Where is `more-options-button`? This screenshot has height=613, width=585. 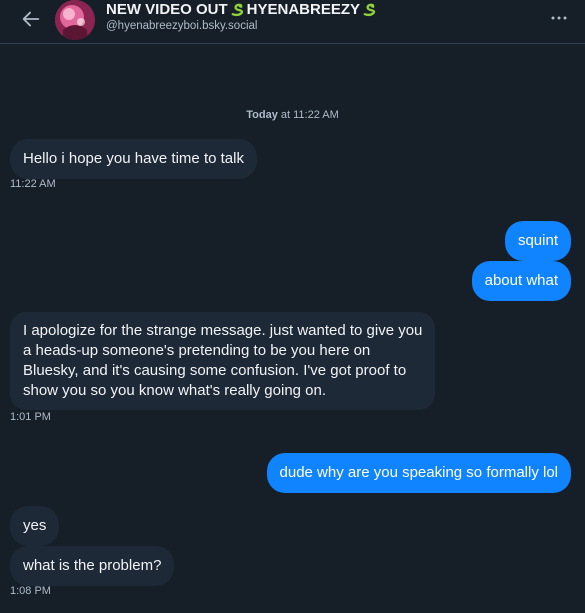
more-options-button is located at coordinates (559, 18).